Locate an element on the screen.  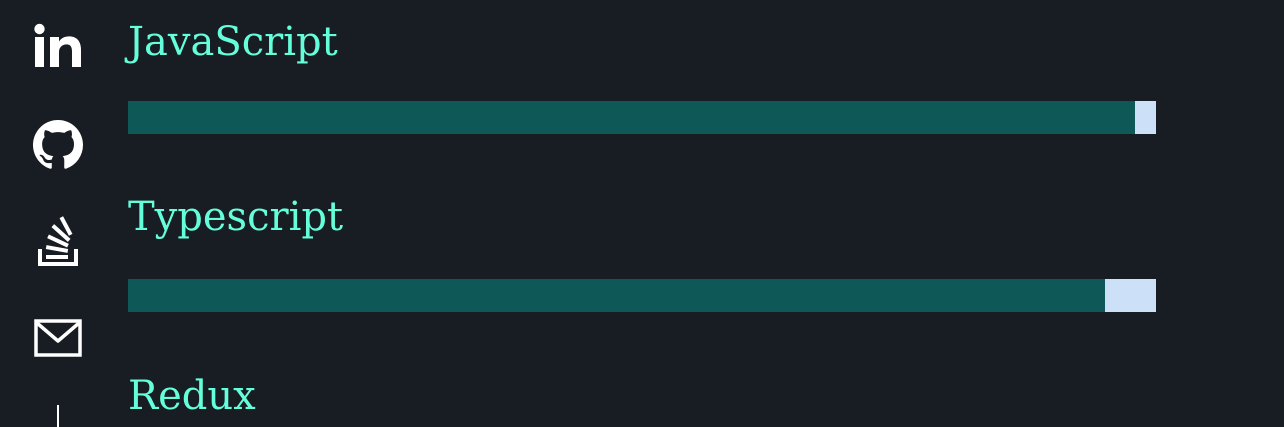
linkedin-icon is located at coordinates (57, 45).